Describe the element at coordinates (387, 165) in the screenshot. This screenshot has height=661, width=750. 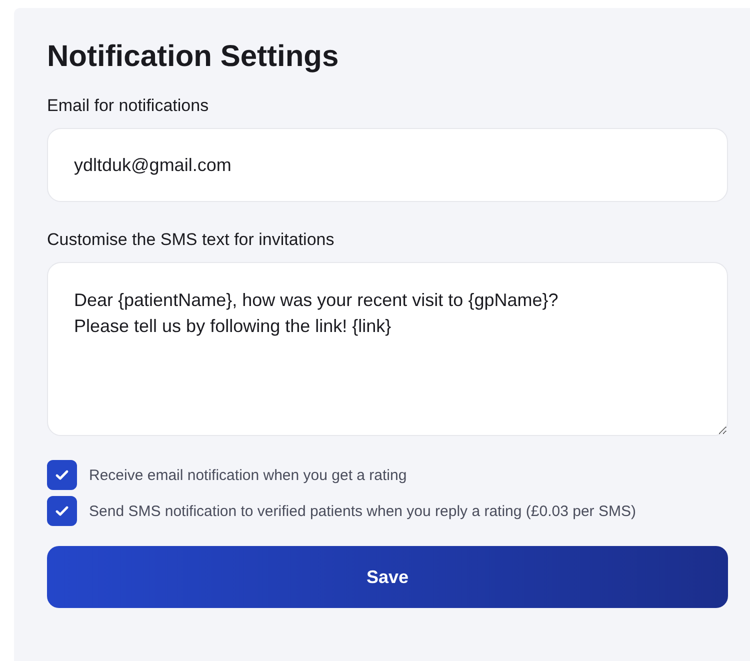
I see `email-field: ydltduk@gmail.com` at that location.